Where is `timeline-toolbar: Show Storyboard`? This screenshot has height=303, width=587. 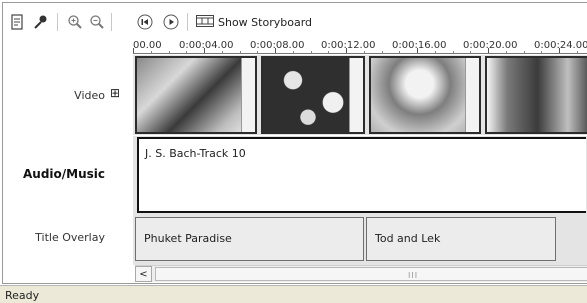
timeline-toolbar: Show Storyboard is located at coordinates (295, 21).